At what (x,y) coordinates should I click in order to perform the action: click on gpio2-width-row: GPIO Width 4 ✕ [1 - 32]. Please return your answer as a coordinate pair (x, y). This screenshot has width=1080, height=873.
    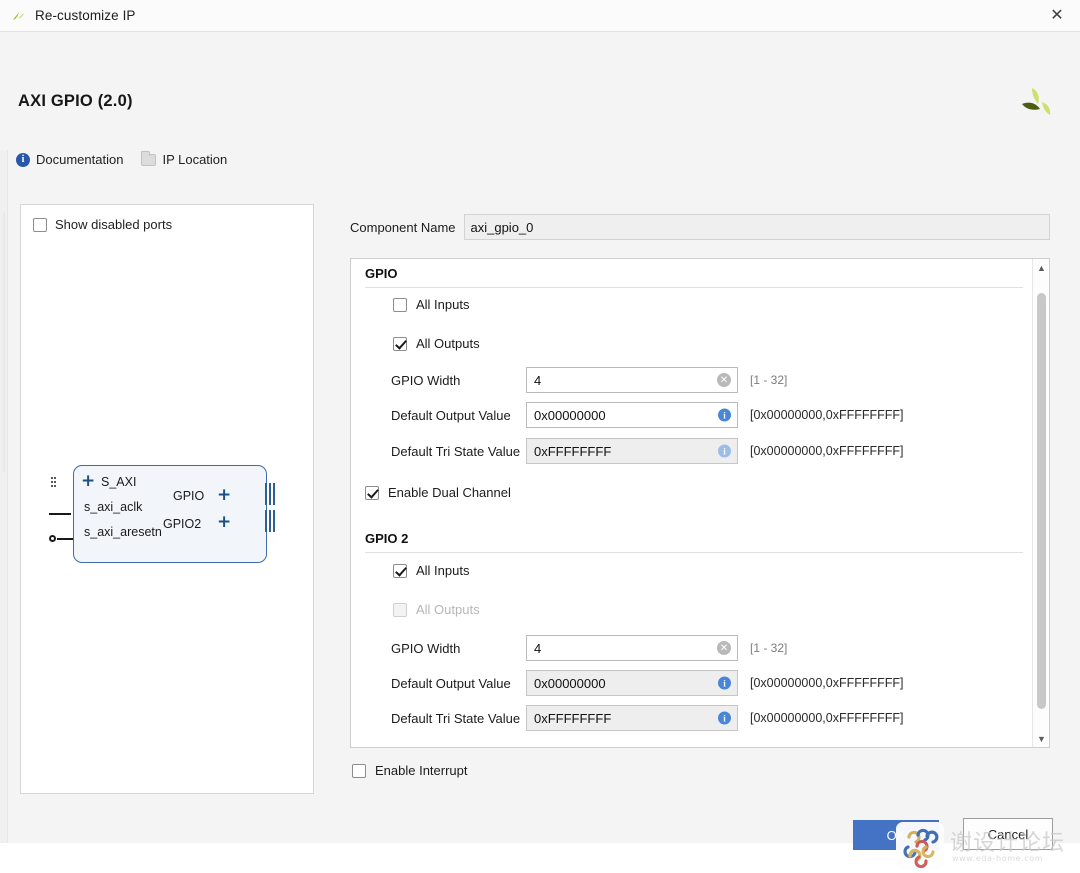
    Looking at the image, I should click on (589, 648).